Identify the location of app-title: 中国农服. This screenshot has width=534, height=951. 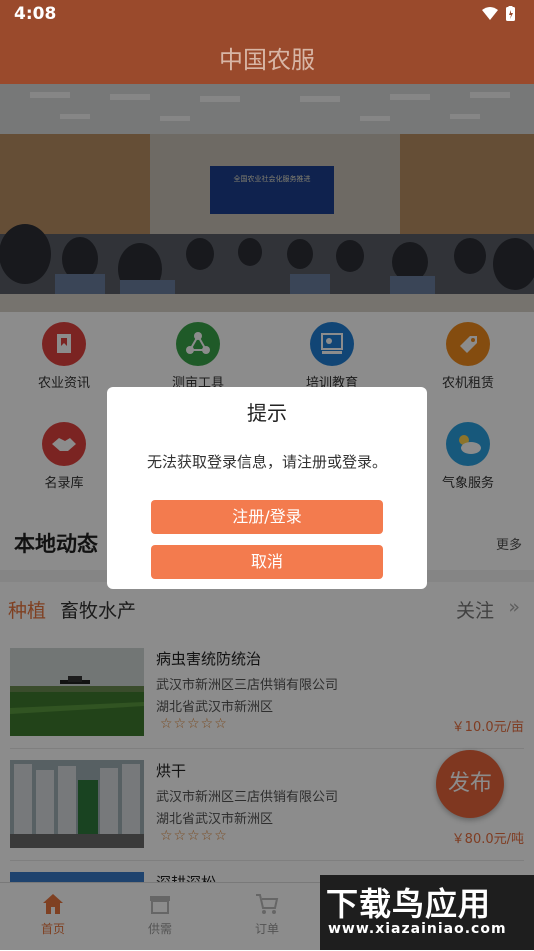
(267, 60).